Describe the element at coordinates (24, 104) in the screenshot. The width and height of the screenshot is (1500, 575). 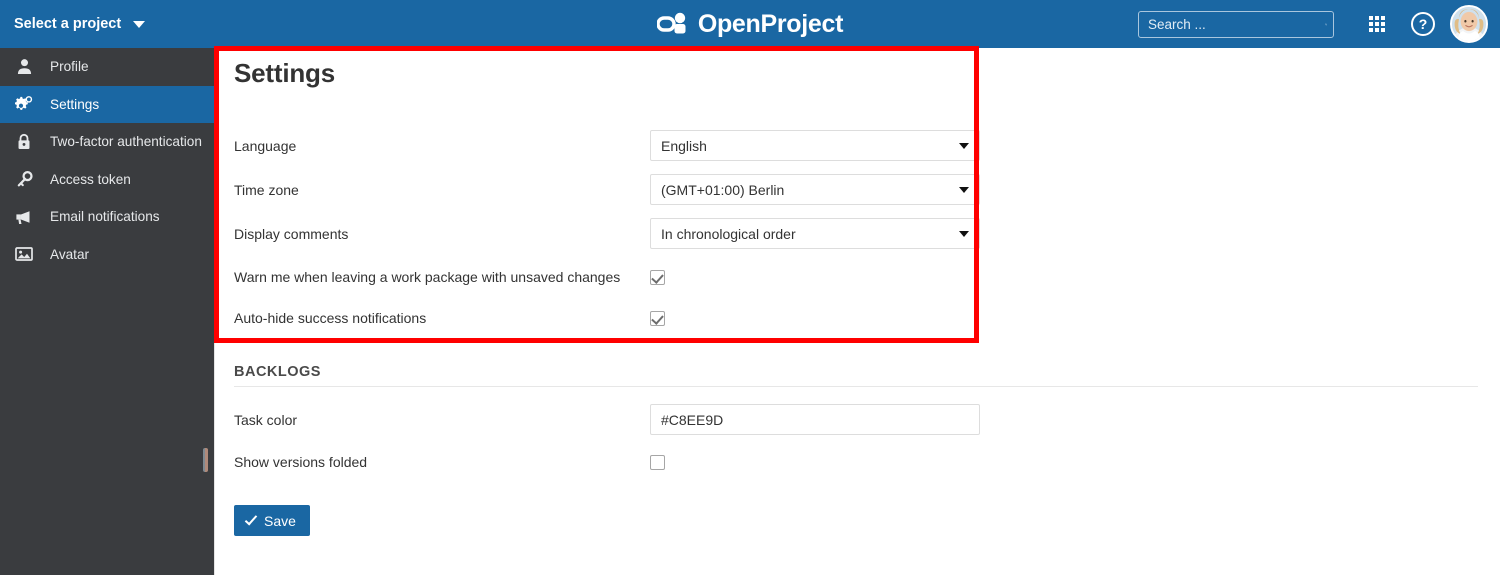
I see `gear-icon` at that location.